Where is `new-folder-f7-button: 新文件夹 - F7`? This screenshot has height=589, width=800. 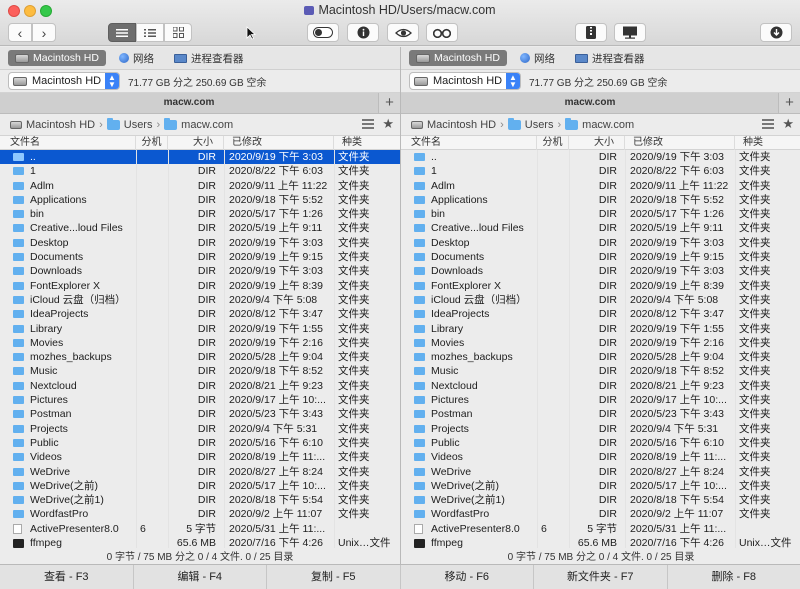
new-folder-f7-button: 新文件夹 - F7 is located at coordinates (601, 577).